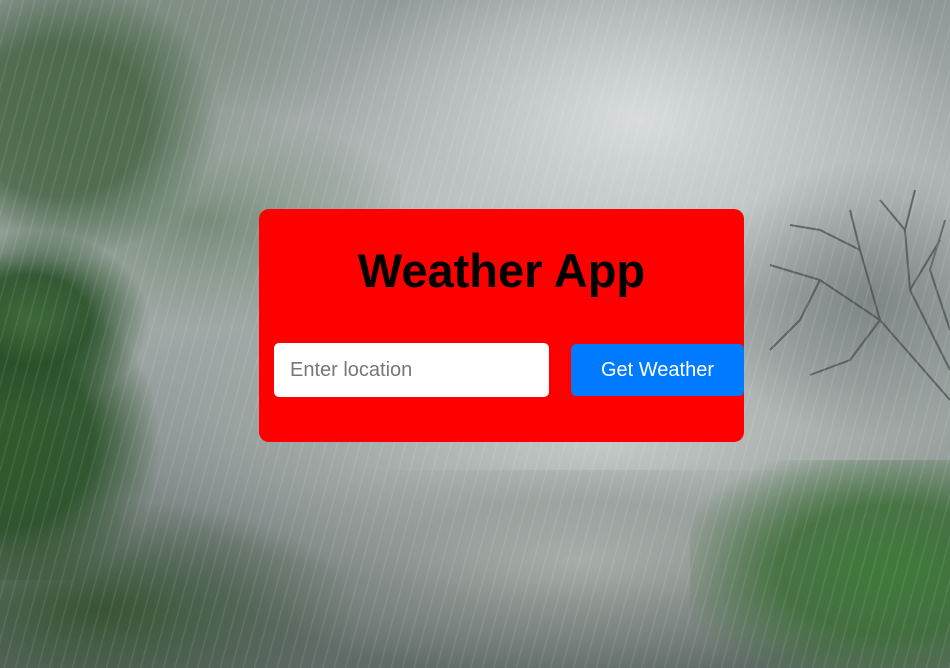 This screenshot has width=950, height=668. Describe the element at coordinates (411, 370) in the screenshot. I see `location-input` at that location.